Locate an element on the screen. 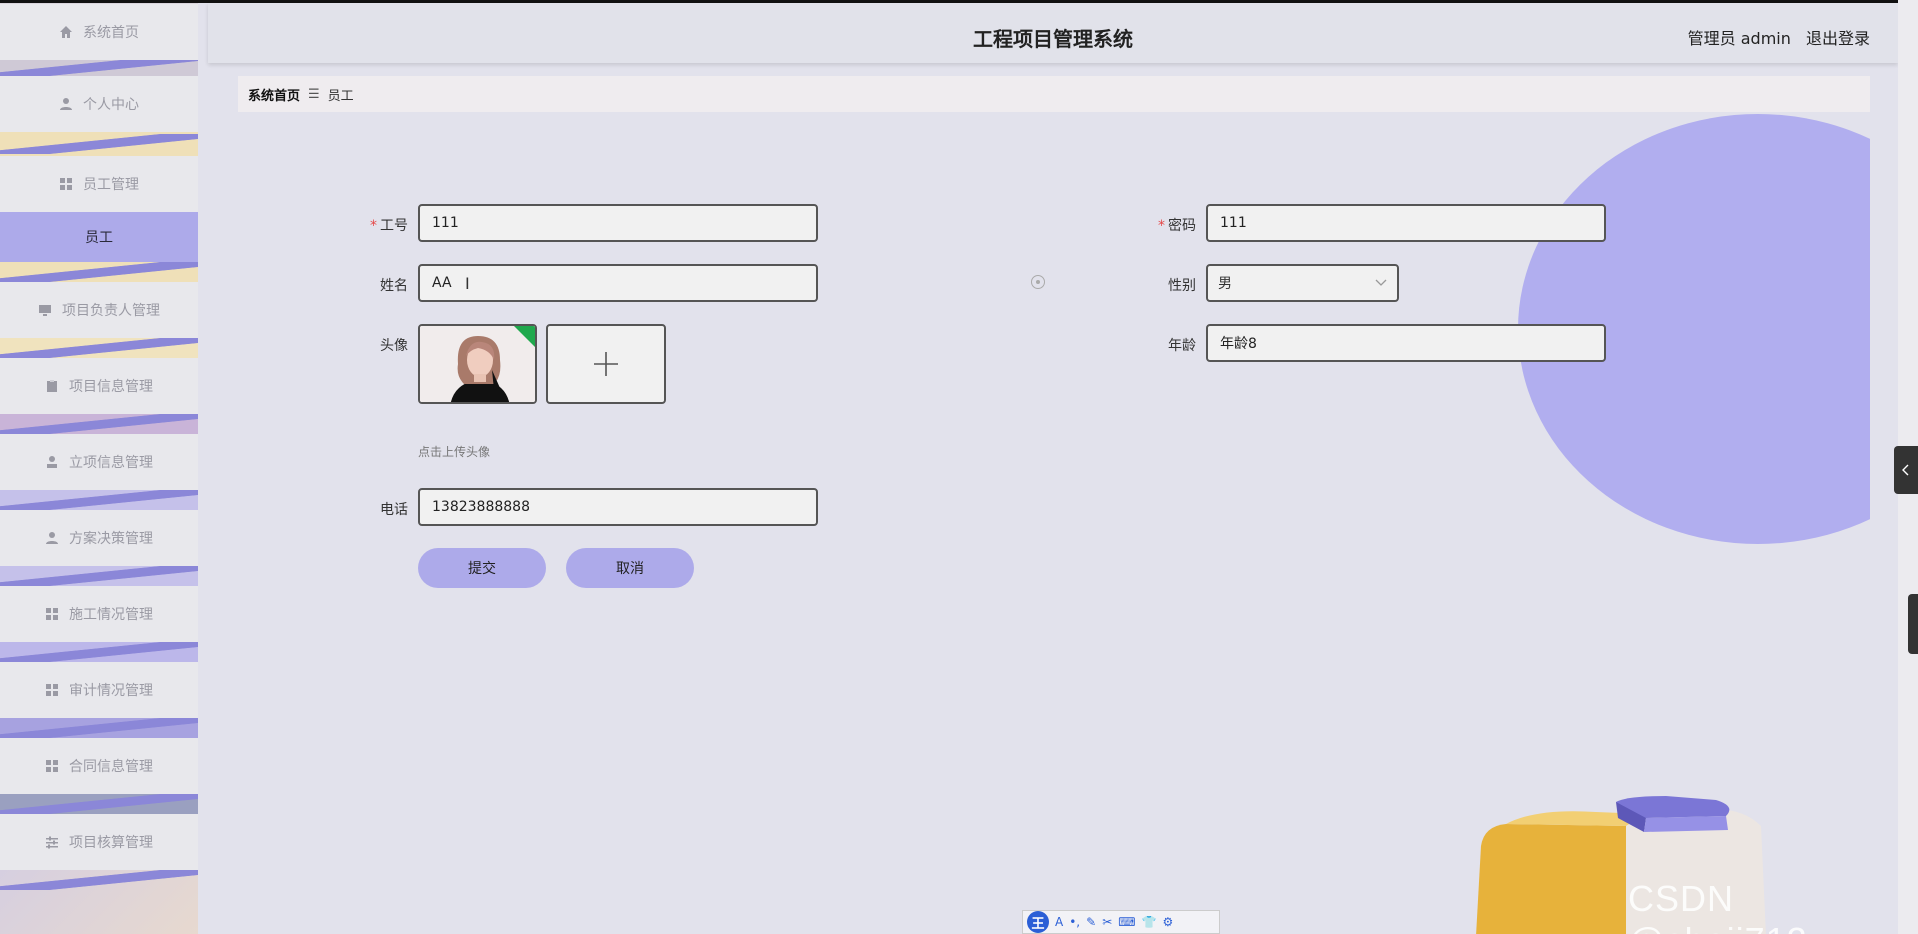 Image resolution: width=1918 pixels, height=934 pixels. chevron-down-icon is located at coordinates (1381, 283).